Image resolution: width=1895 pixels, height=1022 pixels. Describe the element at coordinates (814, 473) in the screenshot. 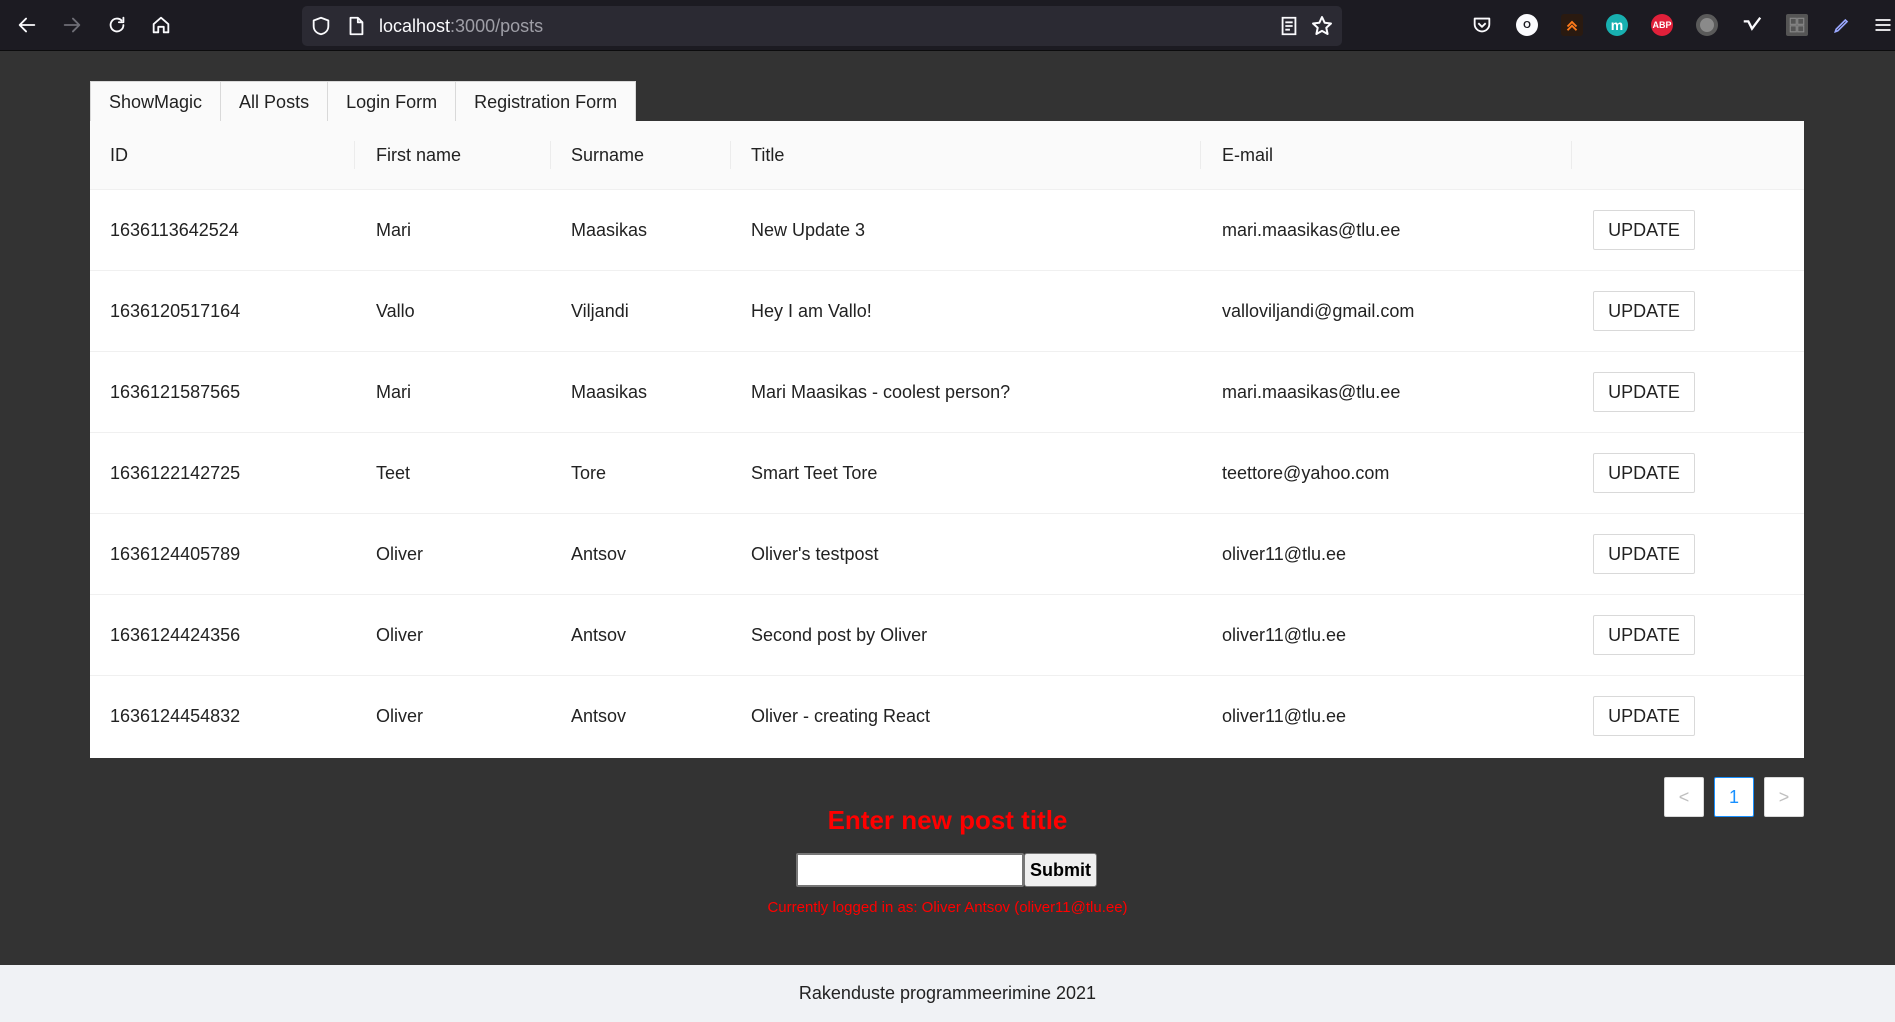

I see `cell-title: Smart Teet Tore` at that location.